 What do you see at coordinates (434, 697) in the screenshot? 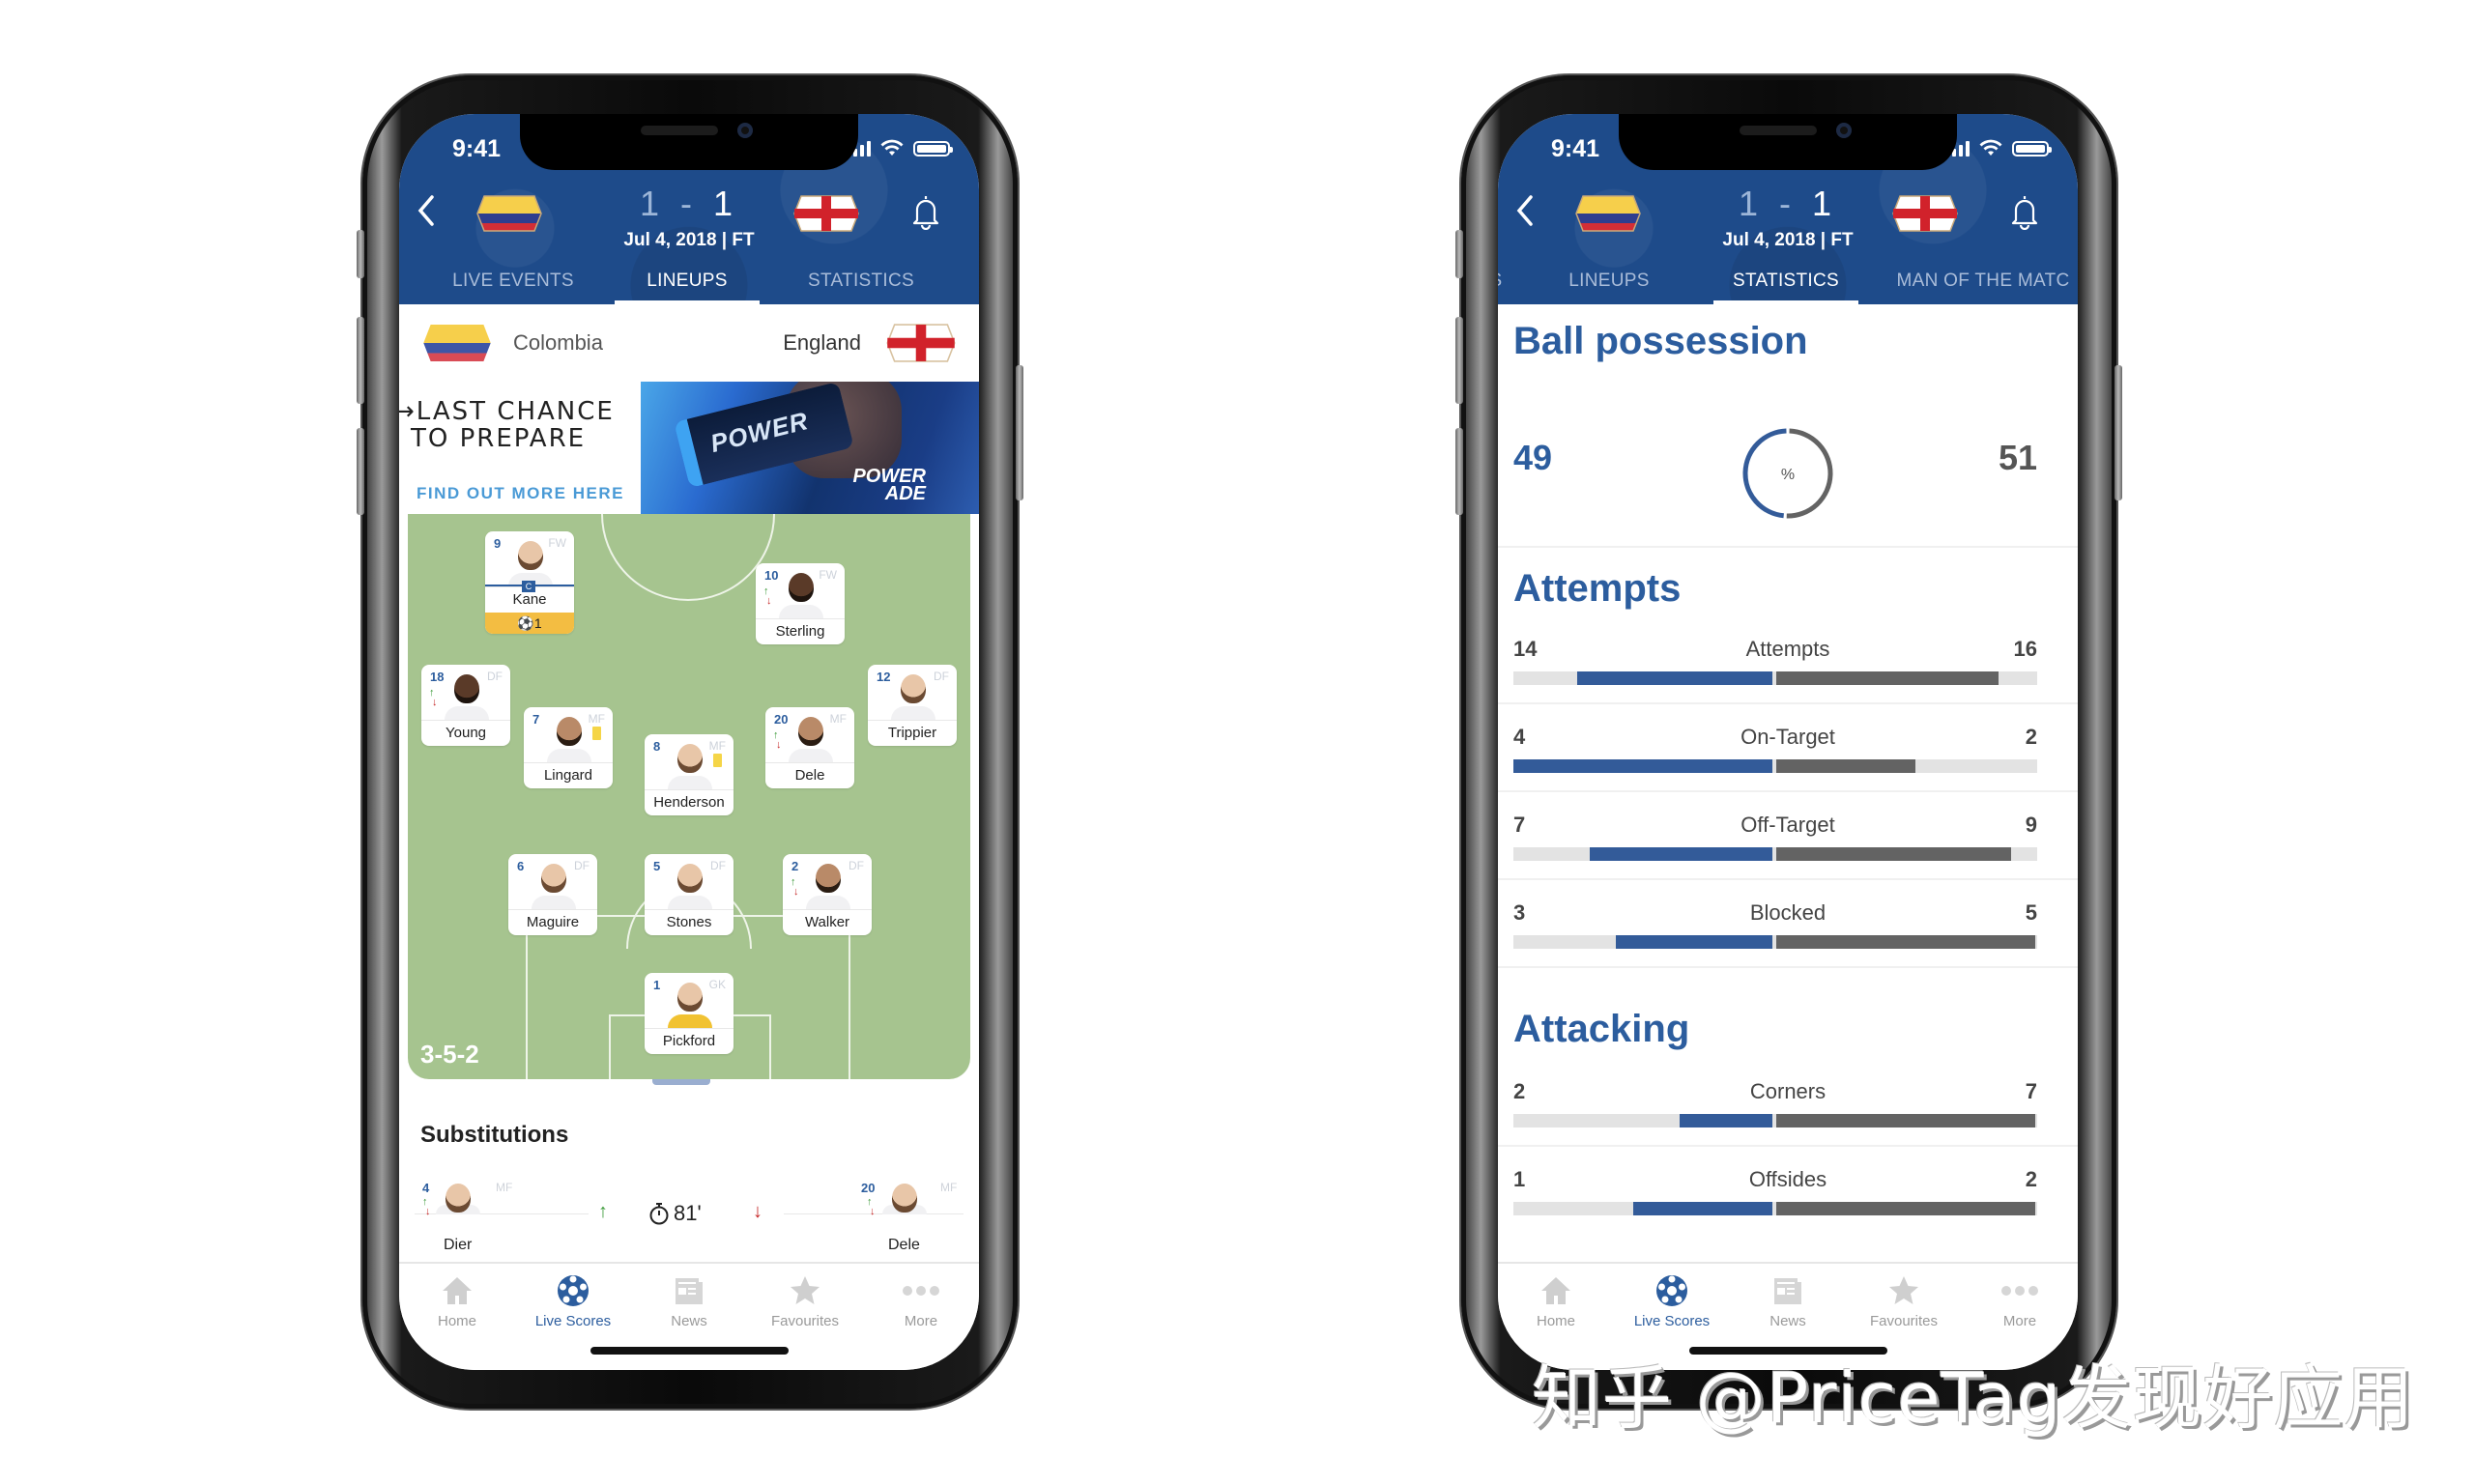
I see `substitution-icon: ↑ ↓` at bounding box center [434, 697].